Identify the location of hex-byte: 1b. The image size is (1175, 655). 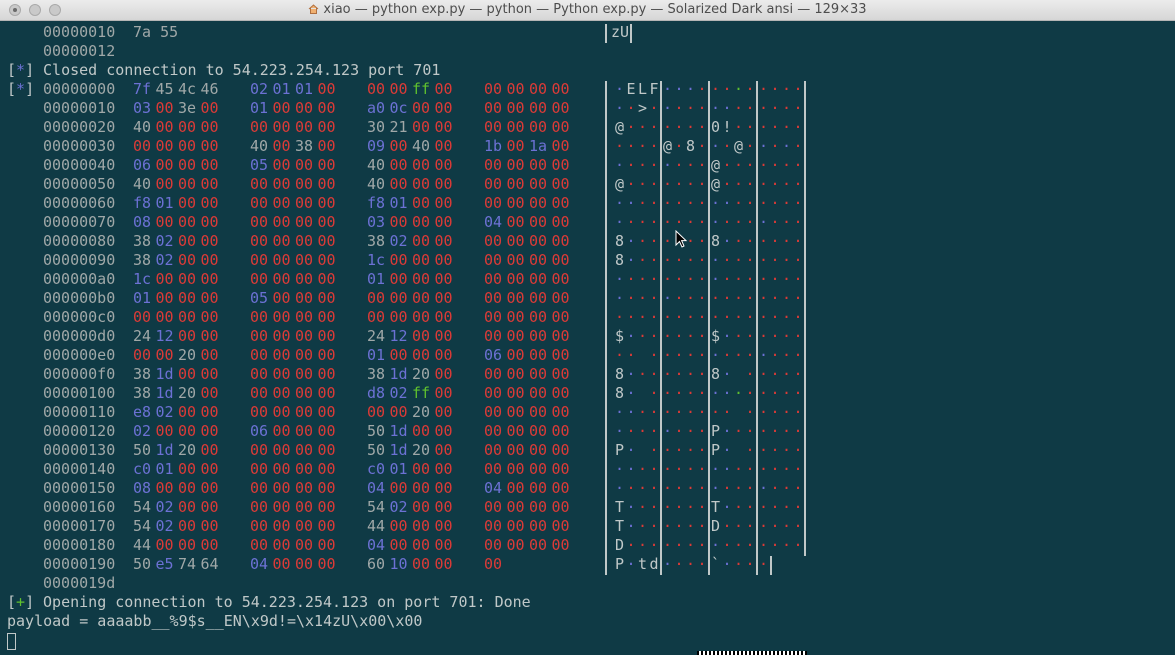
(493, 146).